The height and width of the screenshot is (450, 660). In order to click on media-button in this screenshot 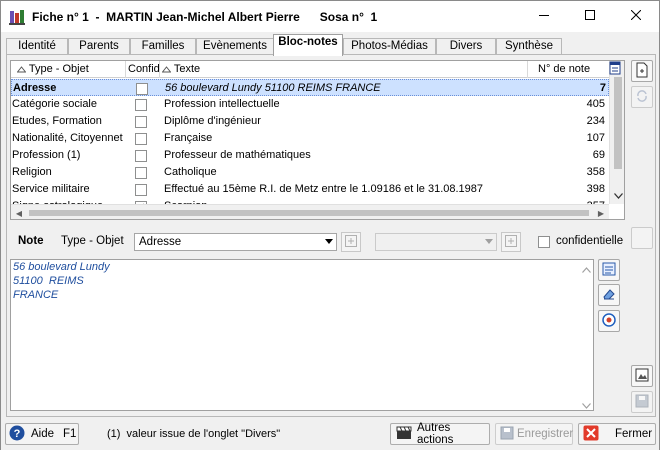, I will do `click(642, 376)`.